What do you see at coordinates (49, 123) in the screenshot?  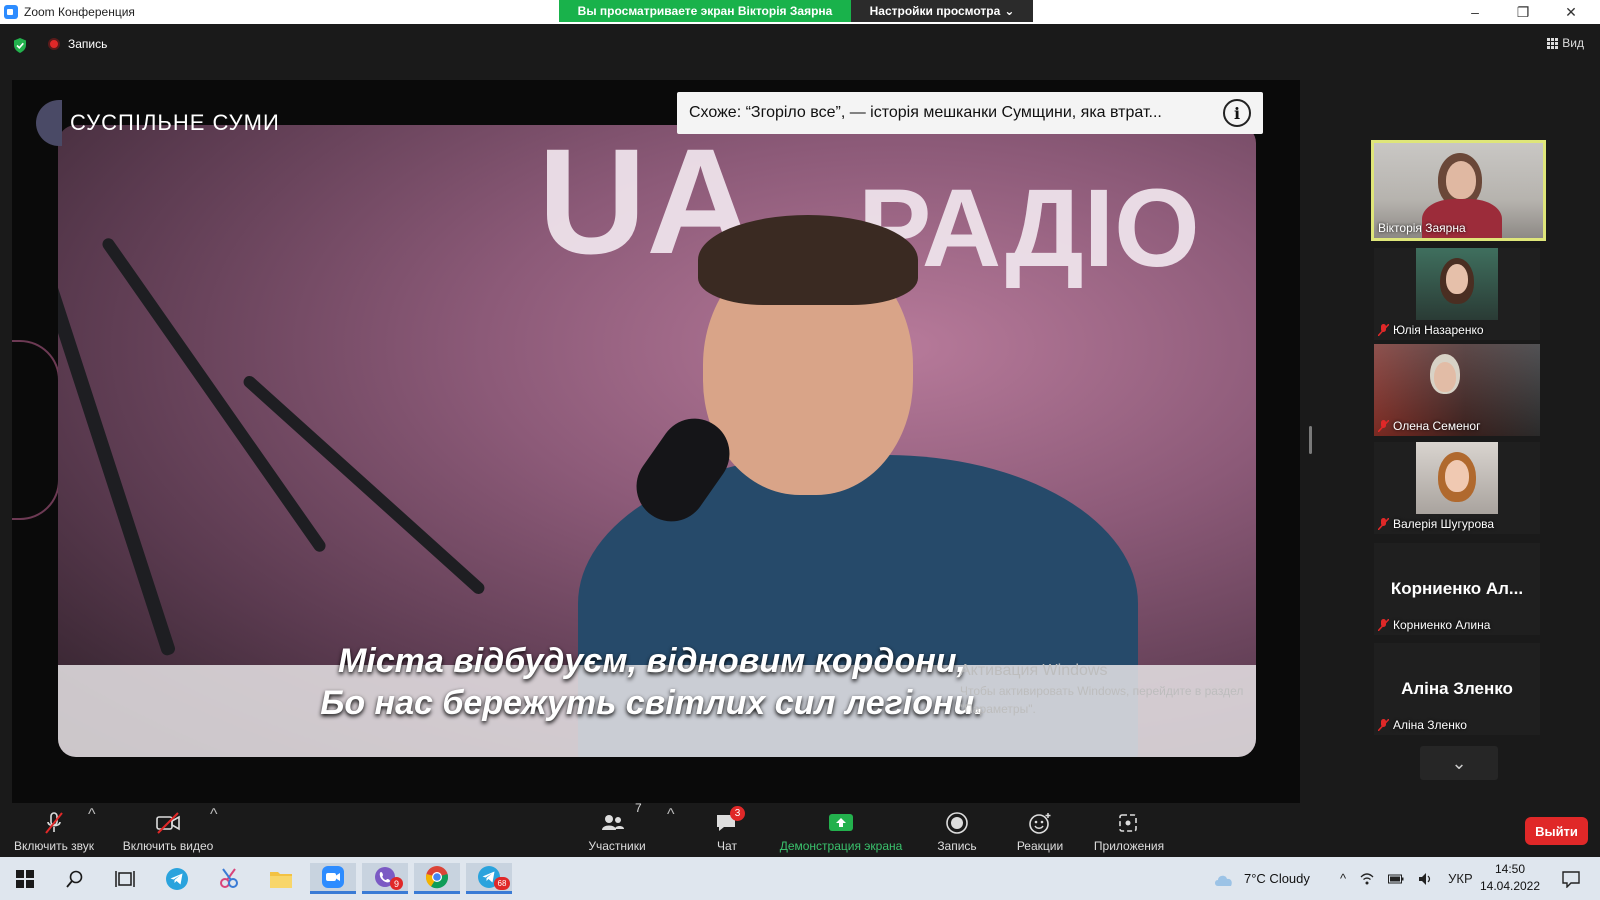 I see `channel-logo-mark` at bounding box center [49, 123].